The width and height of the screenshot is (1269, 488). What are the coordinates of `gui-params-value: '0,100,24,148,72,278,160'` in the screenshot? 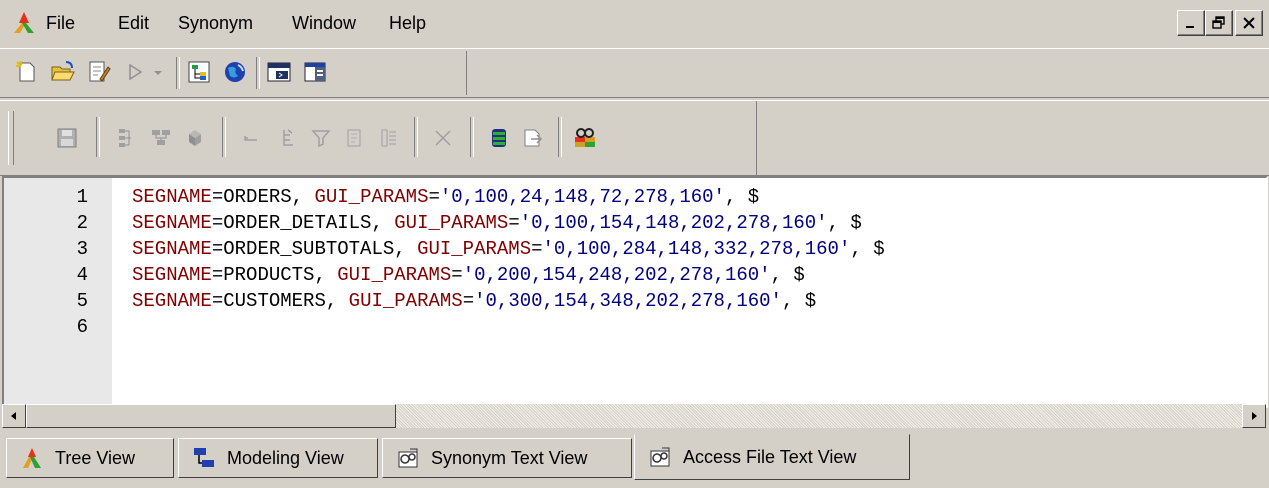 It's located at (582, 197).